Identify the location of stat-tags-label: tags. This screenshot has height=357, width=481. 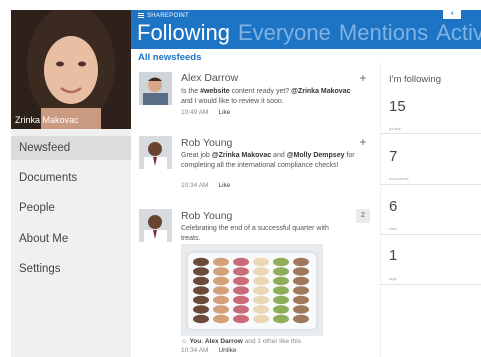
(393, 278).